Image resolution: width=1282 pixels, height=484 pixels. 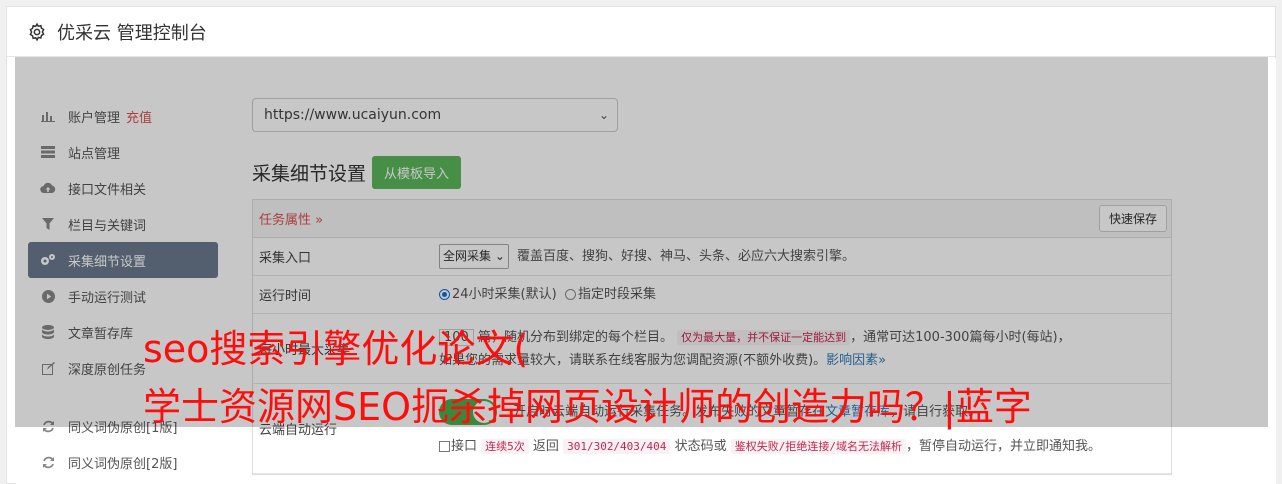 I want to click on entry-row: 采集入口 全网采集 ⌄ 覆盖百度、搜狗、好搜、神马、头条、必应六大搜索引擎。, so click(x=712, y=257).